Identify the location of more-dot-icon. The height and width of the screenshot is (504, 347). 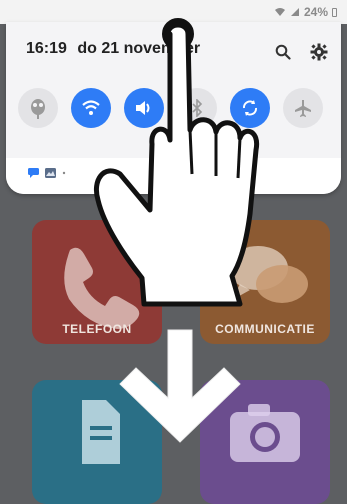
(64, 173).